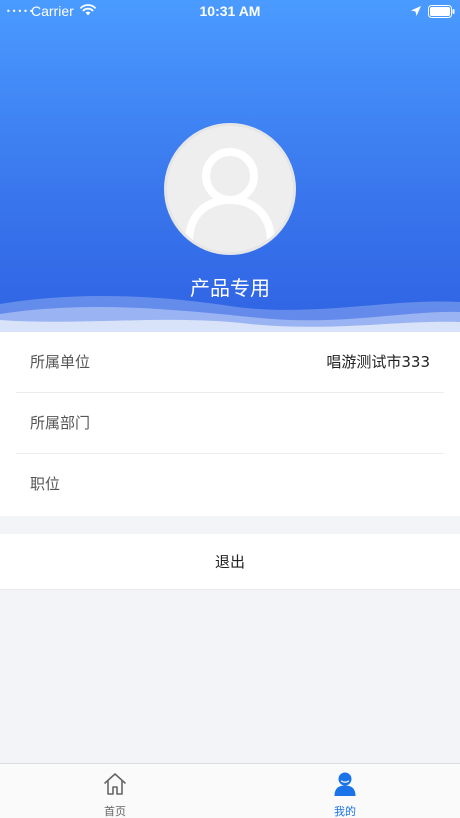 This screenshot has height=818, width=460. Describe the element at coordinates (416, 13) in the screenshot. I see `location-arrow-icon` at that location.